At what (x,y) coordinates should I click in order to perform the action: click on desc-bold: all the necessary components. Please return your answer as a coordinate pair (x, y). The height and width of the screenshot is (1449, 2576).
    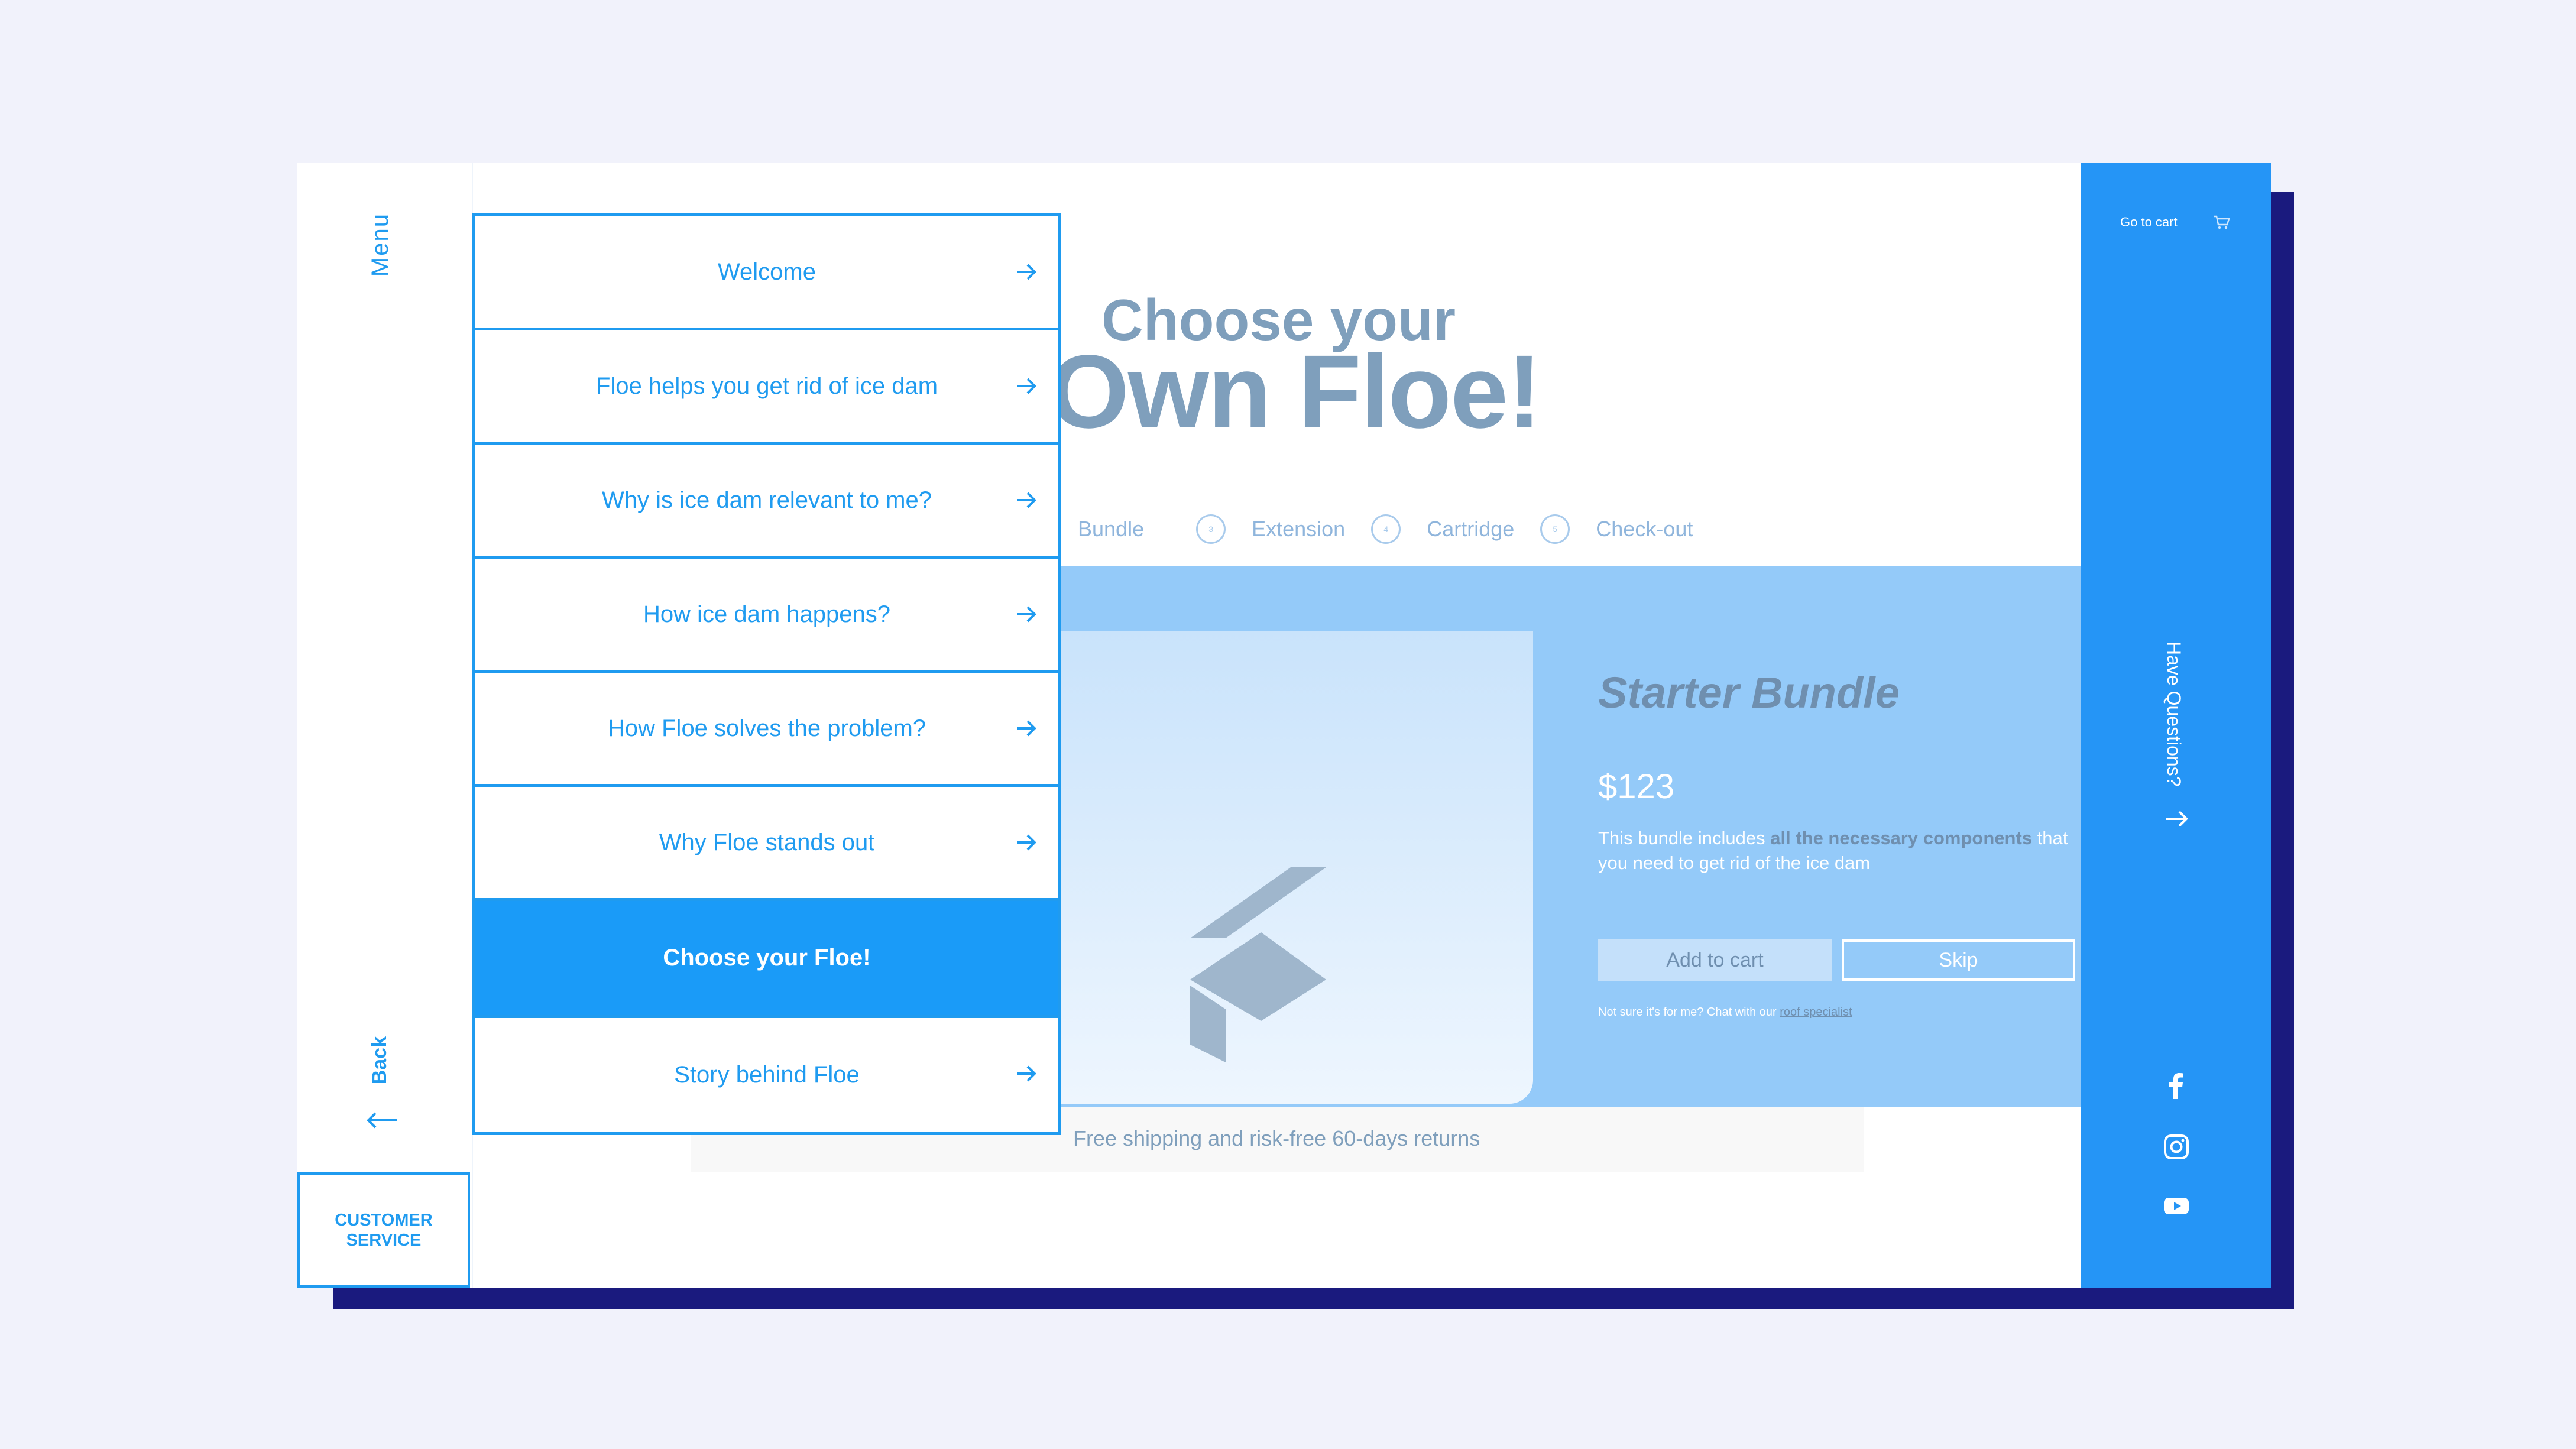
    Looking at the image, I should click on (1901, 838).